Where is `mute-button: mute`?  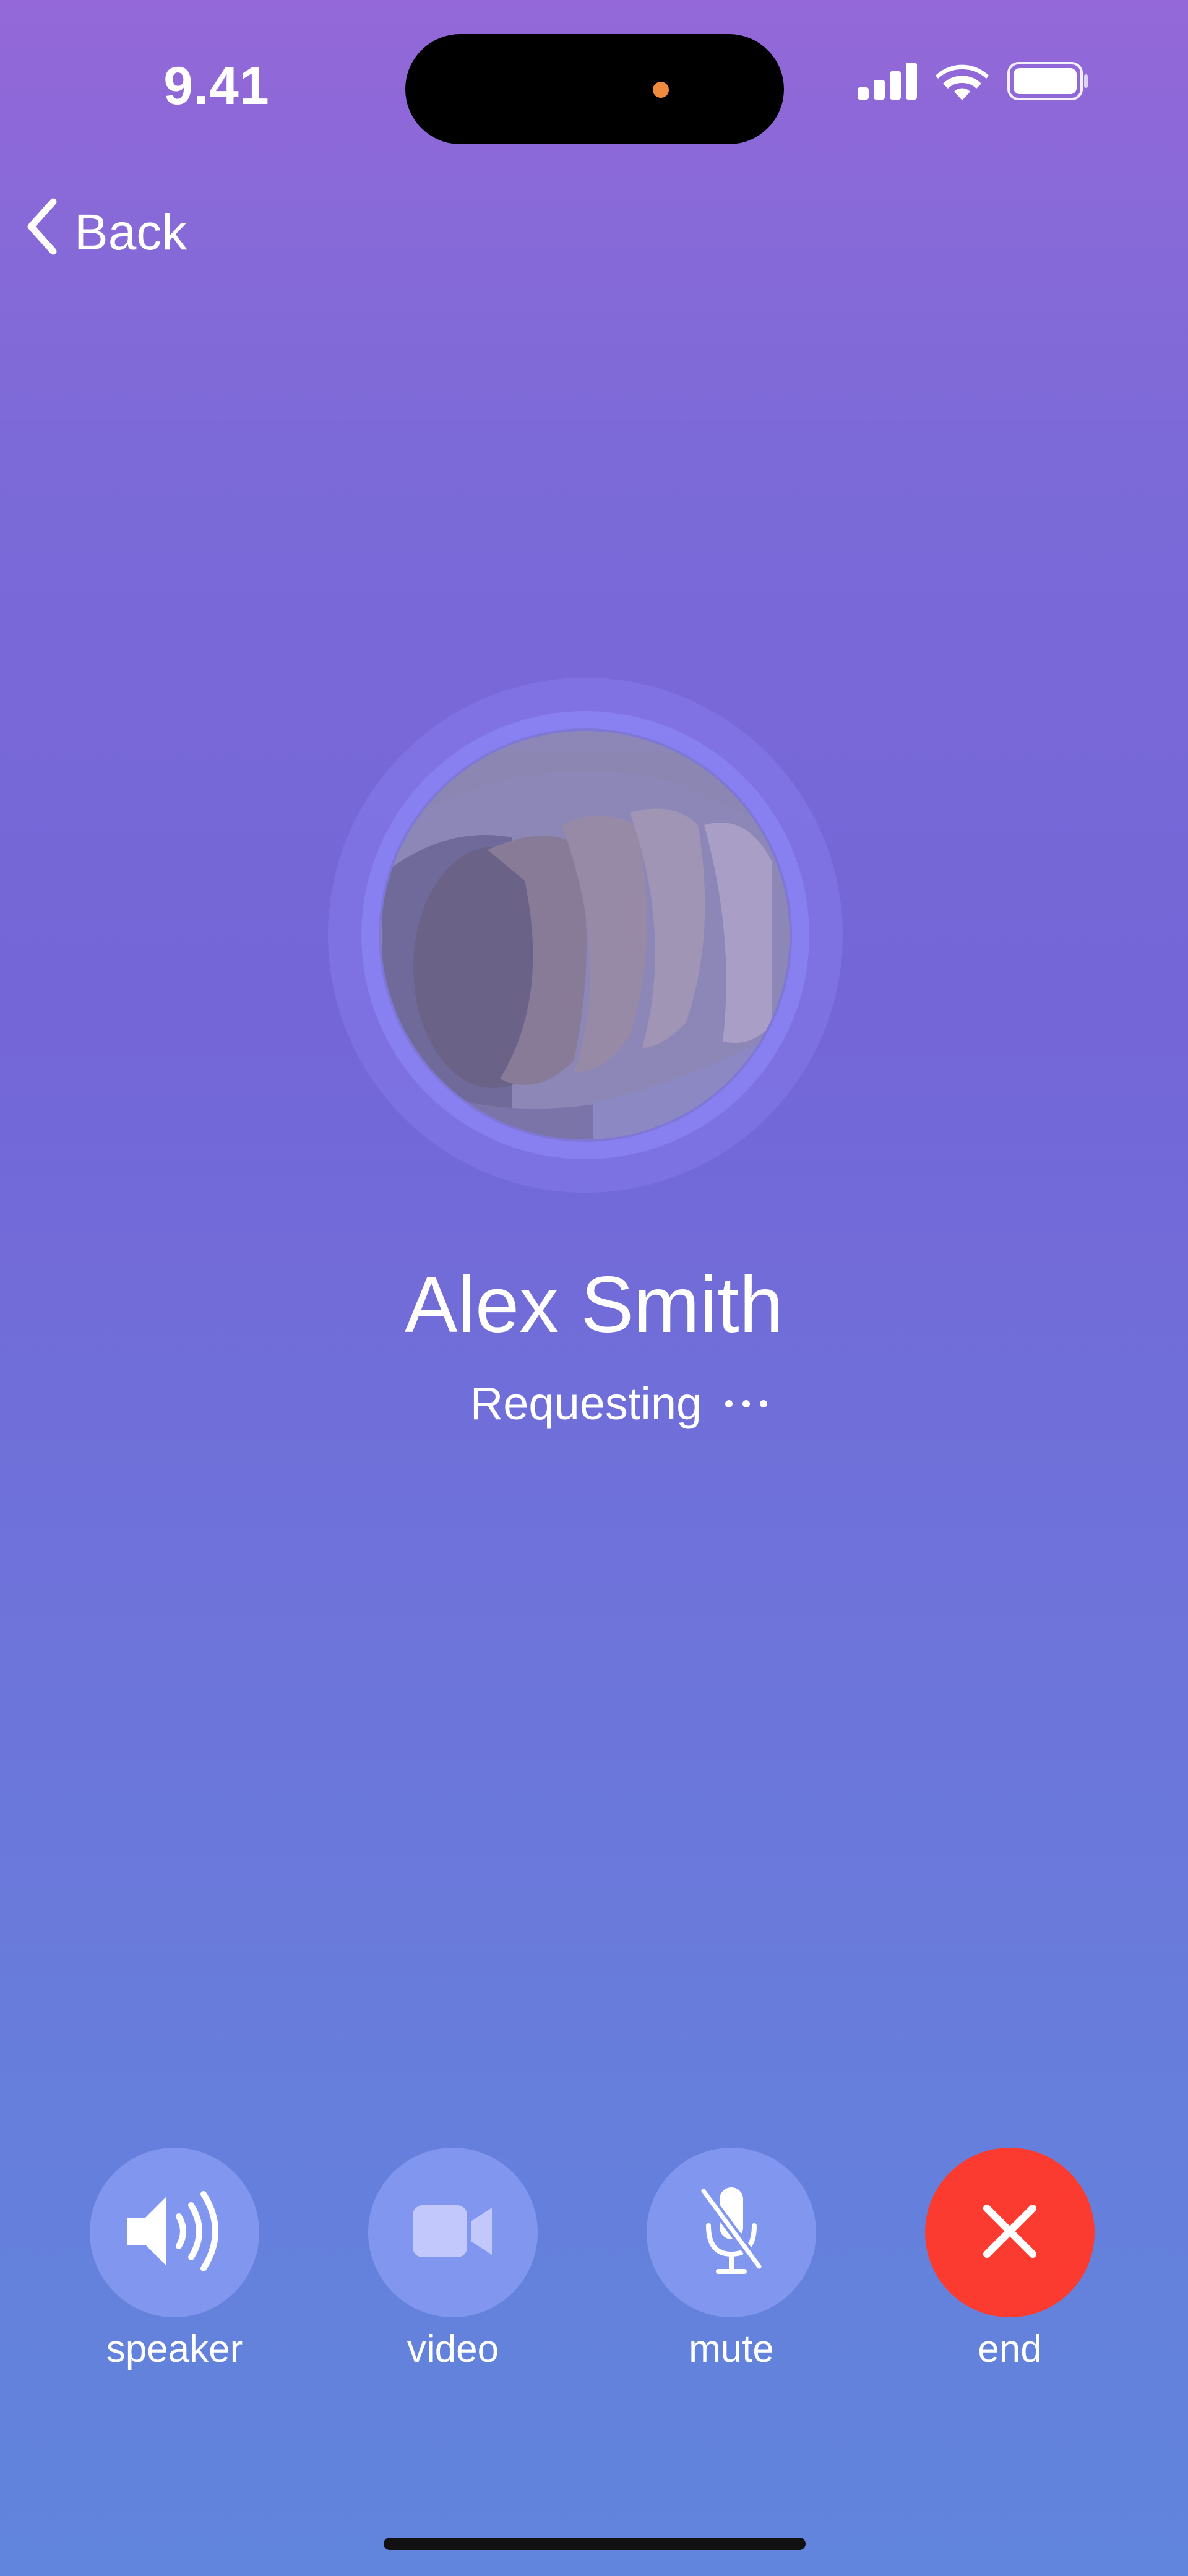 mute-button: mute is located at coordinates (731, 2259).